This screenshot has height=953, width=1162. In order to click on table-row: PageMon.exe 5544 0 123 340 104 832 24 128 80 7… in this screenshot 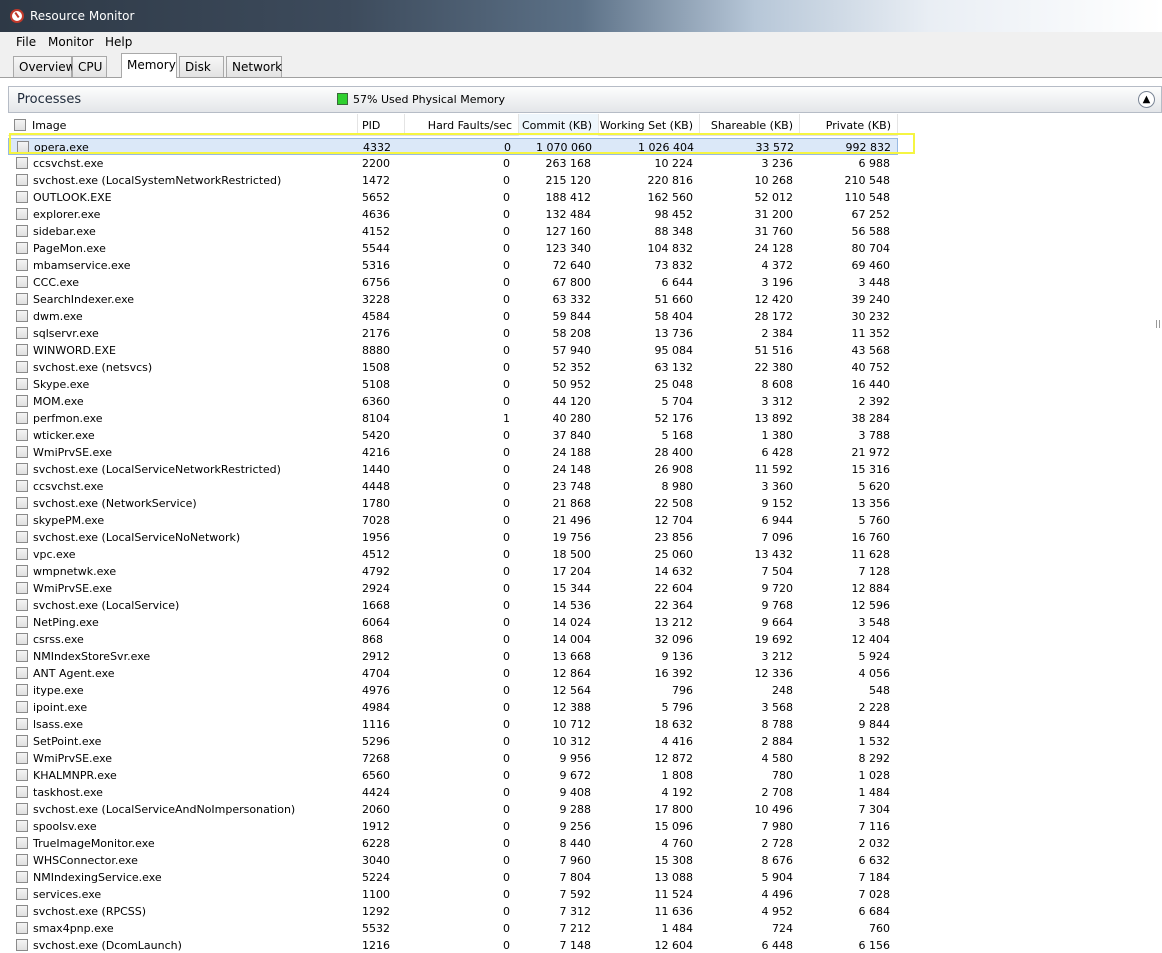, I will do `click(453, 248)`.